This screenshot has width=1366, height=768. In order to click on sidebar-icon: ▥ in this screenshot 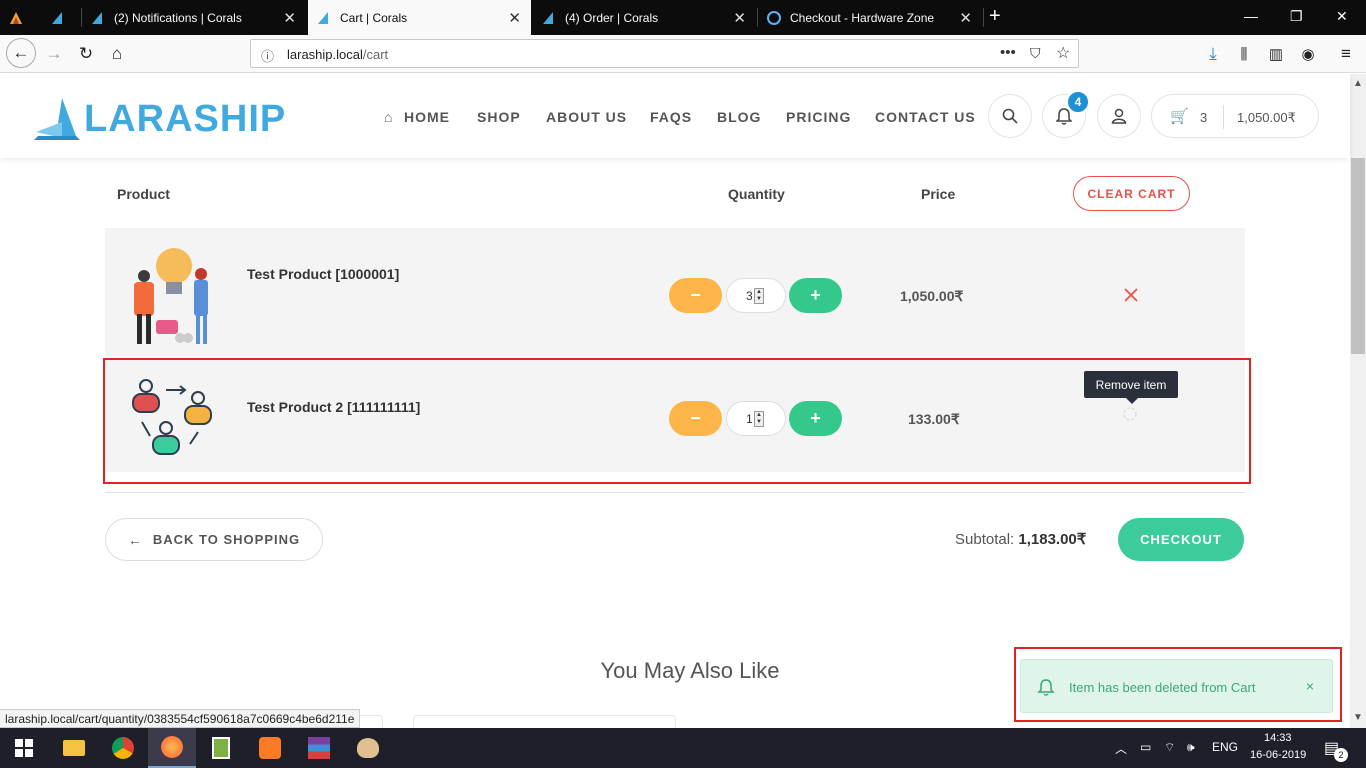, I will do `click(1276, 54)`.